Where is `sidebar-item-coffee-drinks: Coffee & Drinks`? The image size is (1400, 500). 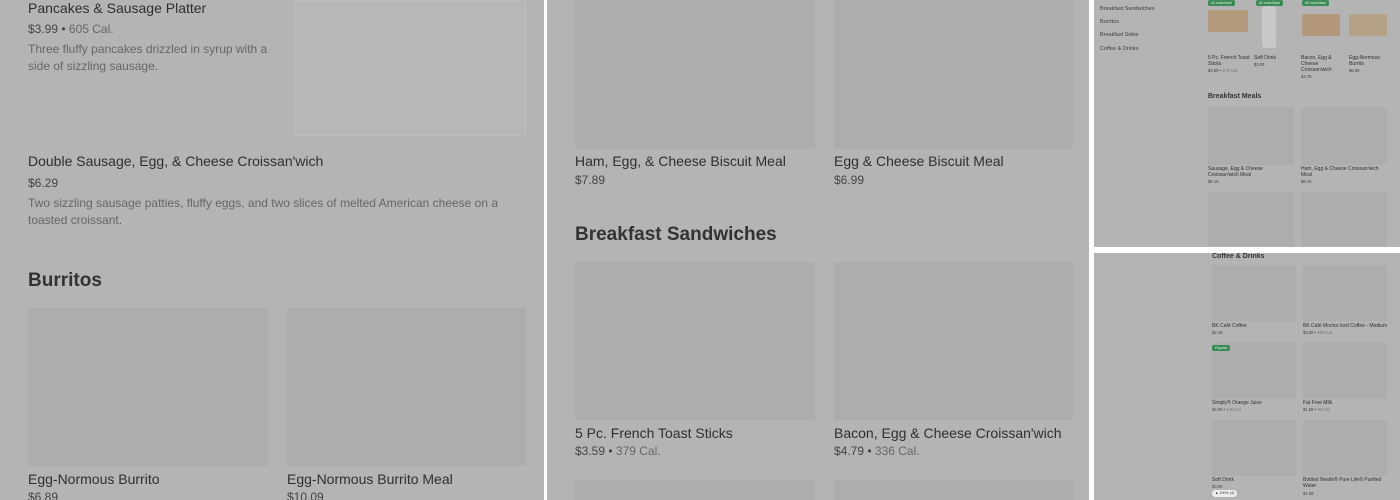 sidebar-item-coffee-drinks: Coffee & Drinks is located at coordinates (1119, 49).